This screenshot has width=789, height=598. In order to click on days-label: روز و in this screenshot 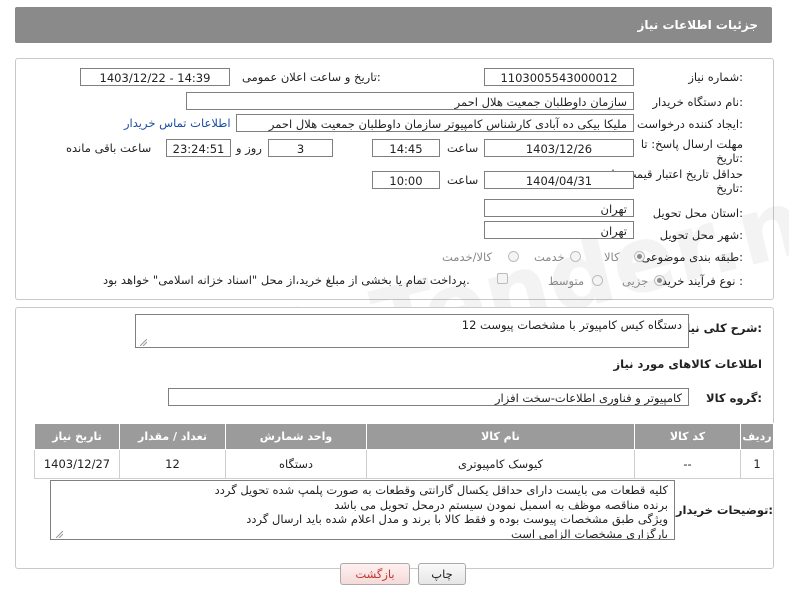, I will do `click(249, 148)`.